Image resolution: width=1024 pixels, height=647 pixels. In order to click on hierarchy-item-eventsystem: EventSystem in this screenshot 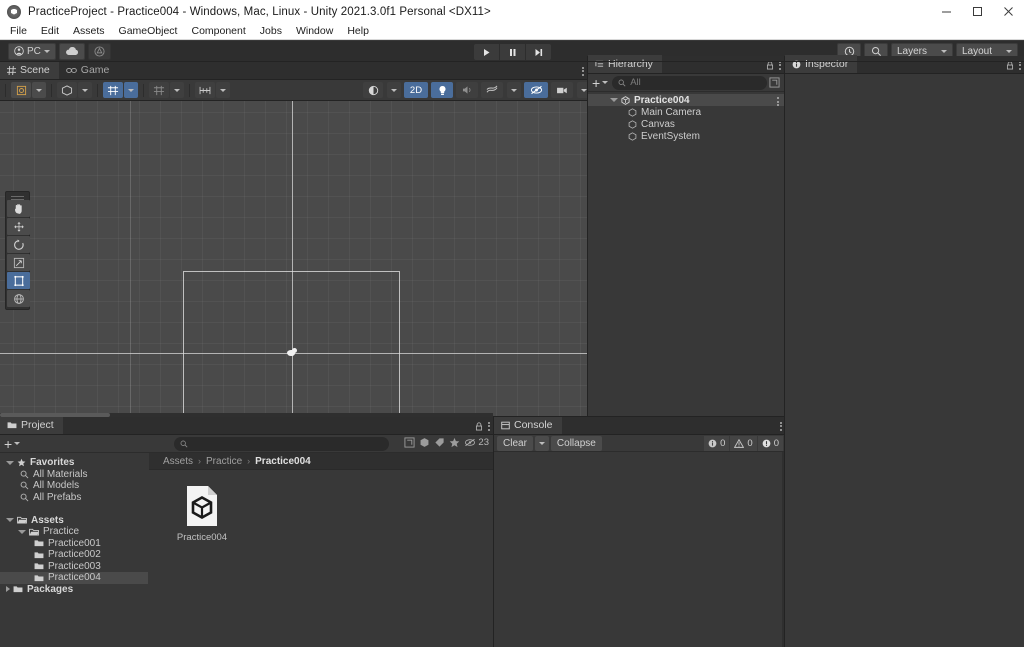, I will do `click(686, 136)`.